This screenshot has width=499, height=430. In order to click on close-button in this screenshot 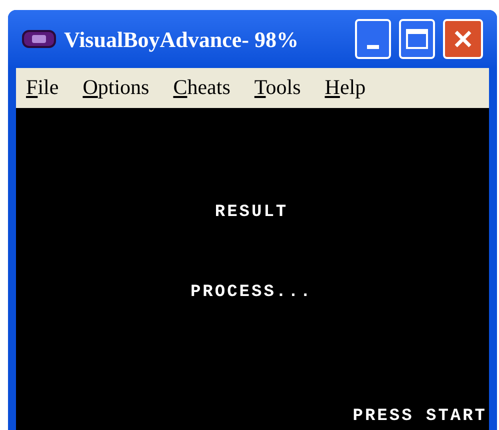, I will do `click(463, 39)`.